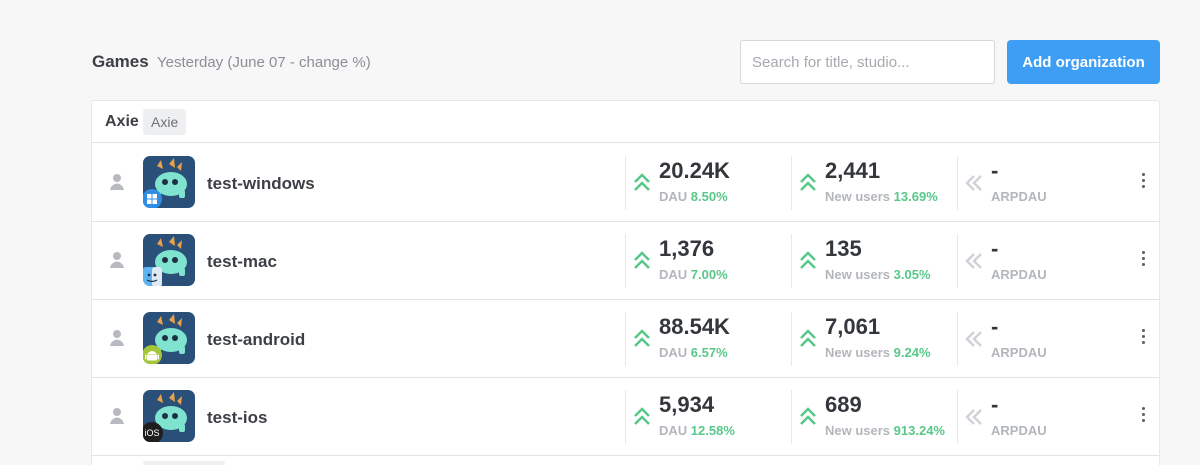 The height and width of the screenshot is (465, 1200). Describe the element at coordinates (687, 404) in the screenshot. I see `dau-value: 5,934` at that location.